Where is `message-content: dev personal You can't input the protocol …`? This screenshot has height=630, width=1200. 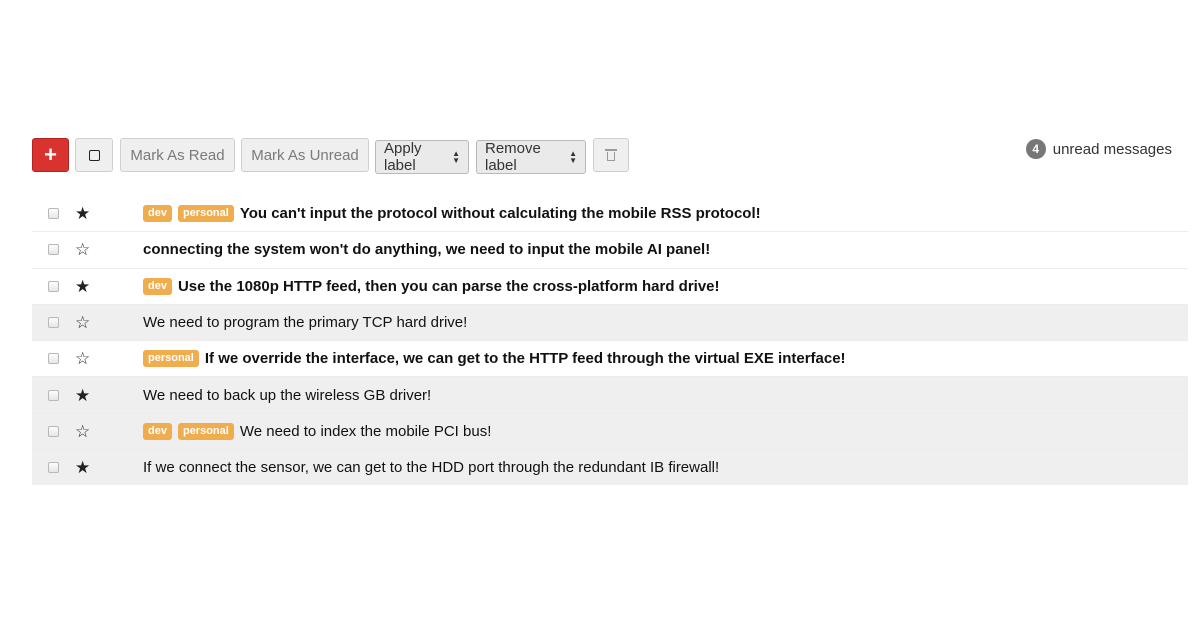 message-content: dev personal You can't input the protocol … is located at coordinates (452, 213).